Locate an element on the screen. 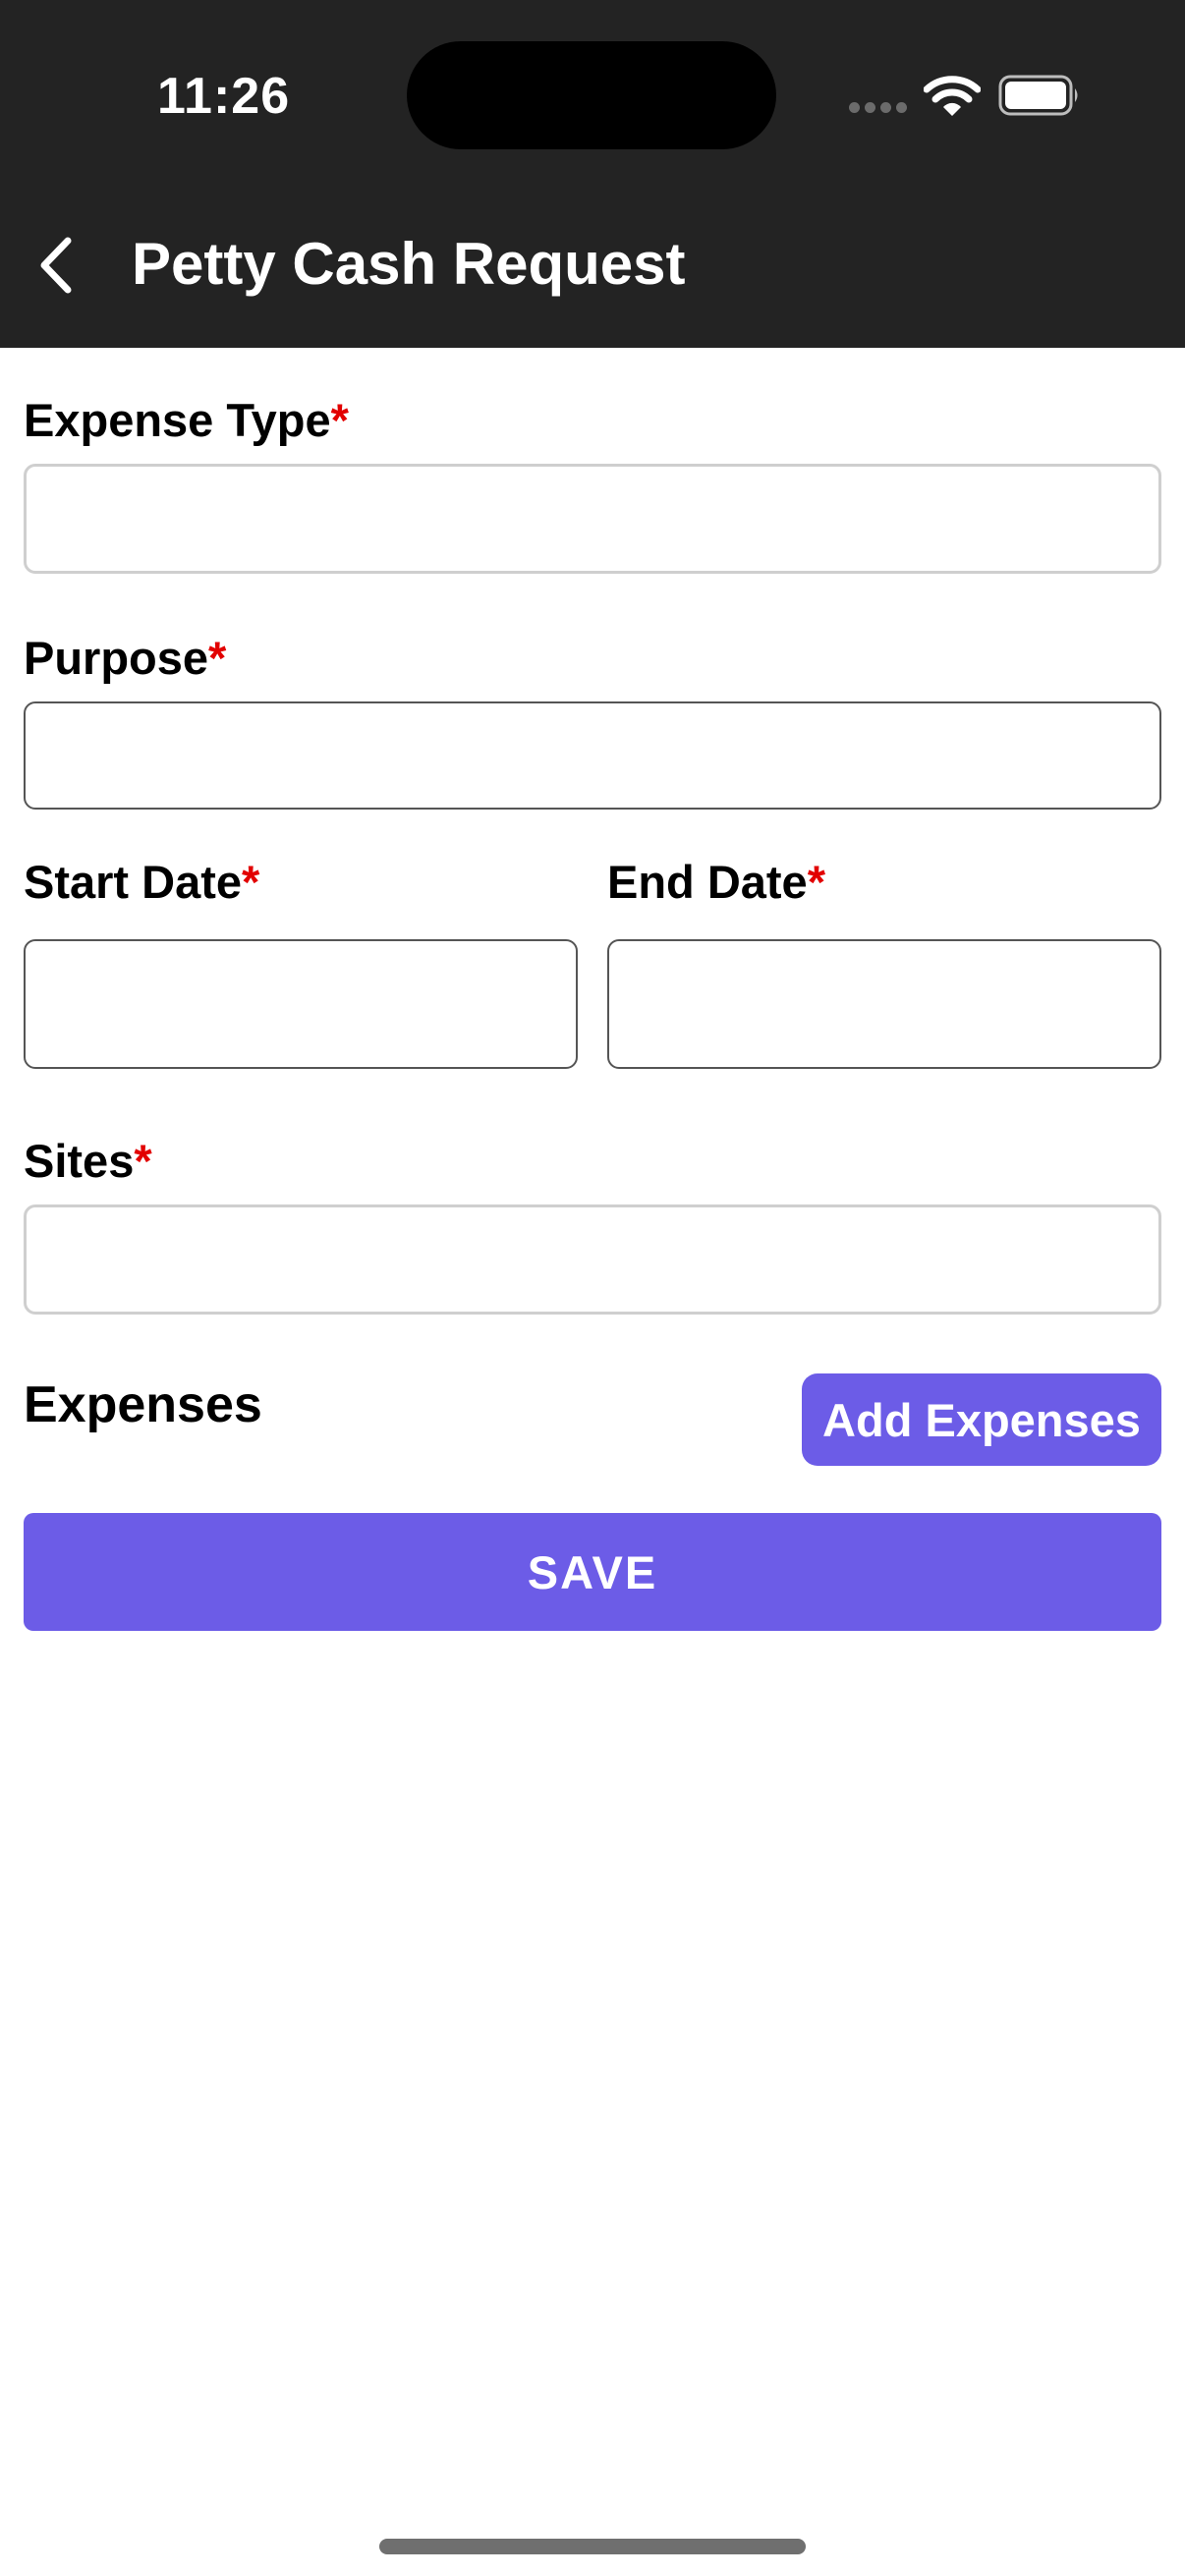 Image resolution: width=1185 pixels, height=2576 pixels. start-date-label: Start Date* is located at coordinates (142, 882).